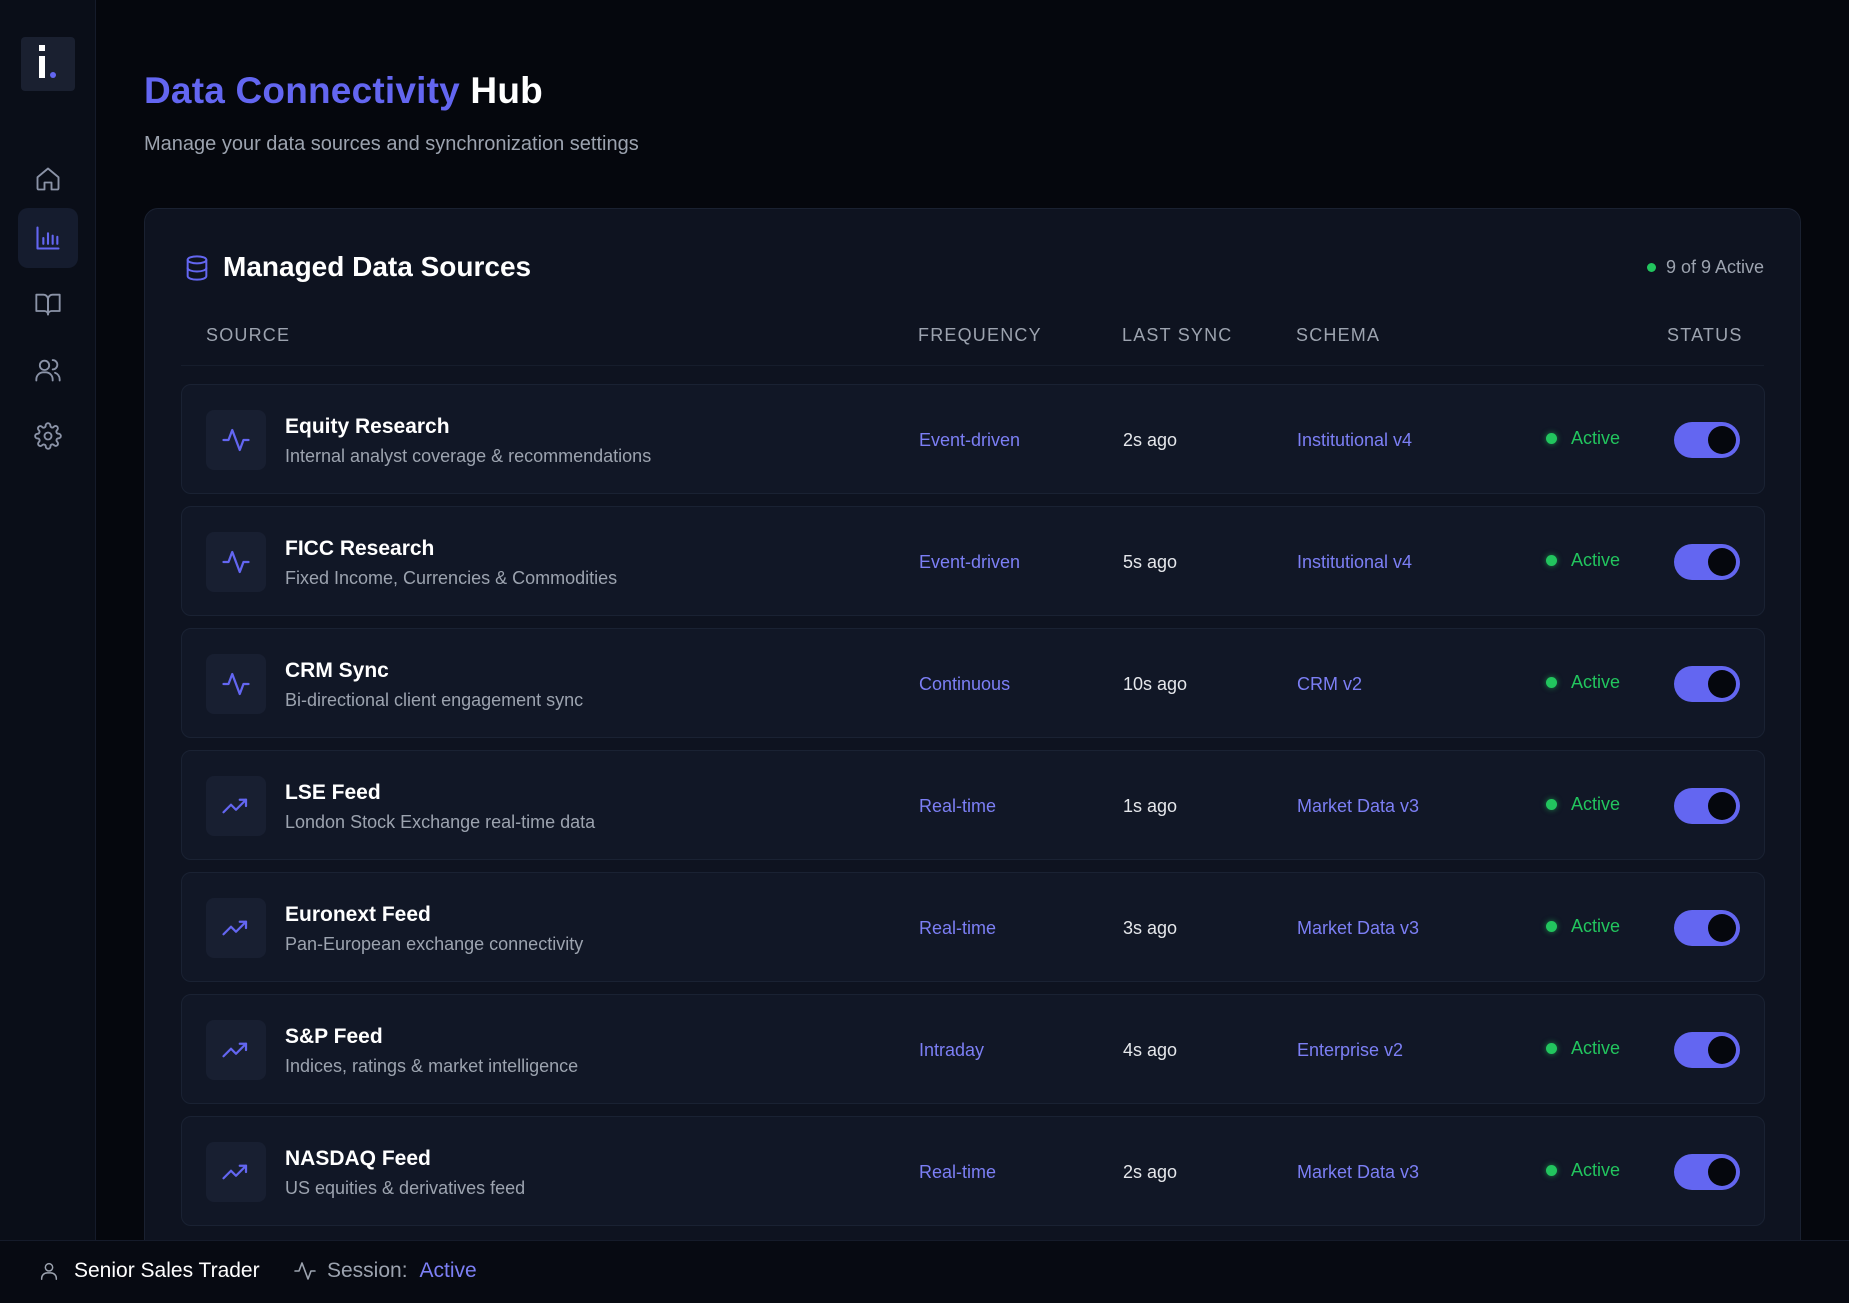  What do you see at coordinates (440, 822) in the screenshot?
I see `source-description: London Stock Exchange real-time data` at bounding box center [440, 822].